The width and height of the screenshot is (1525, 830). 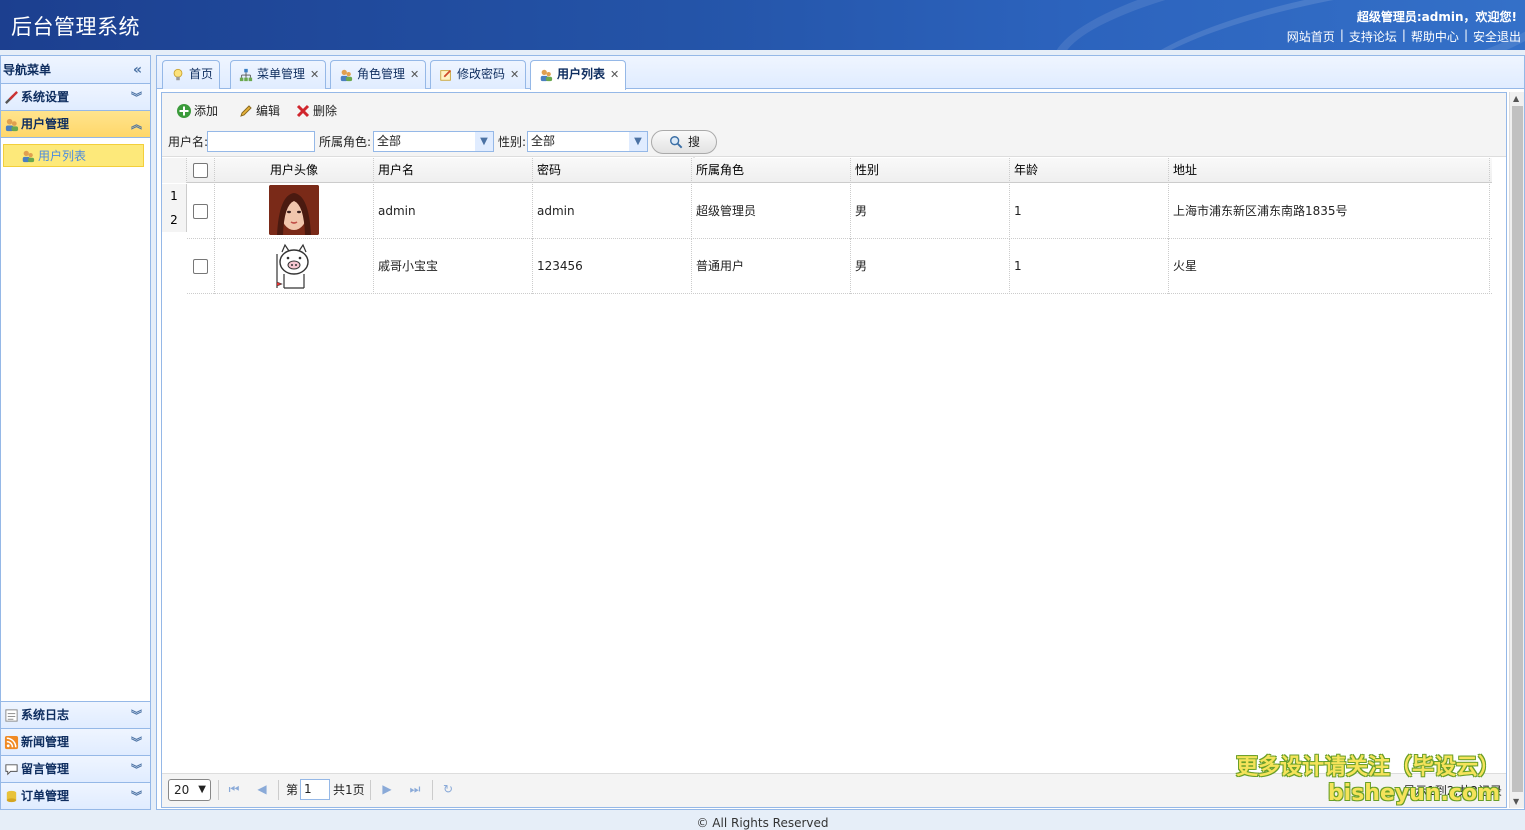 What do you see at coordinates (315, 789) in the screenshot?
I see `page-number-input: 1` at bounding box center [315, 789].